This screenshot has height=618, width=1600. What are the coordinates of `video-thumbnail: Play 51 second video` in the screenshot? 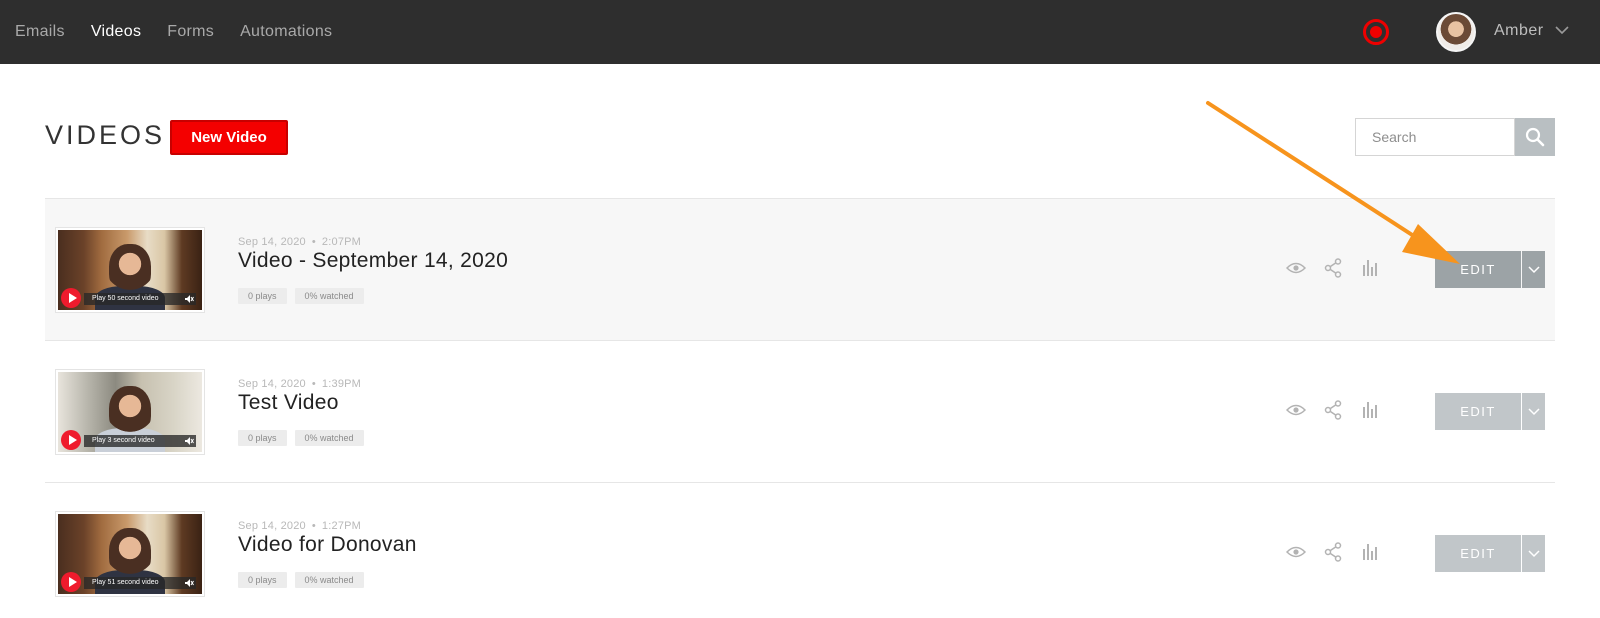 It's located at (130, 554).